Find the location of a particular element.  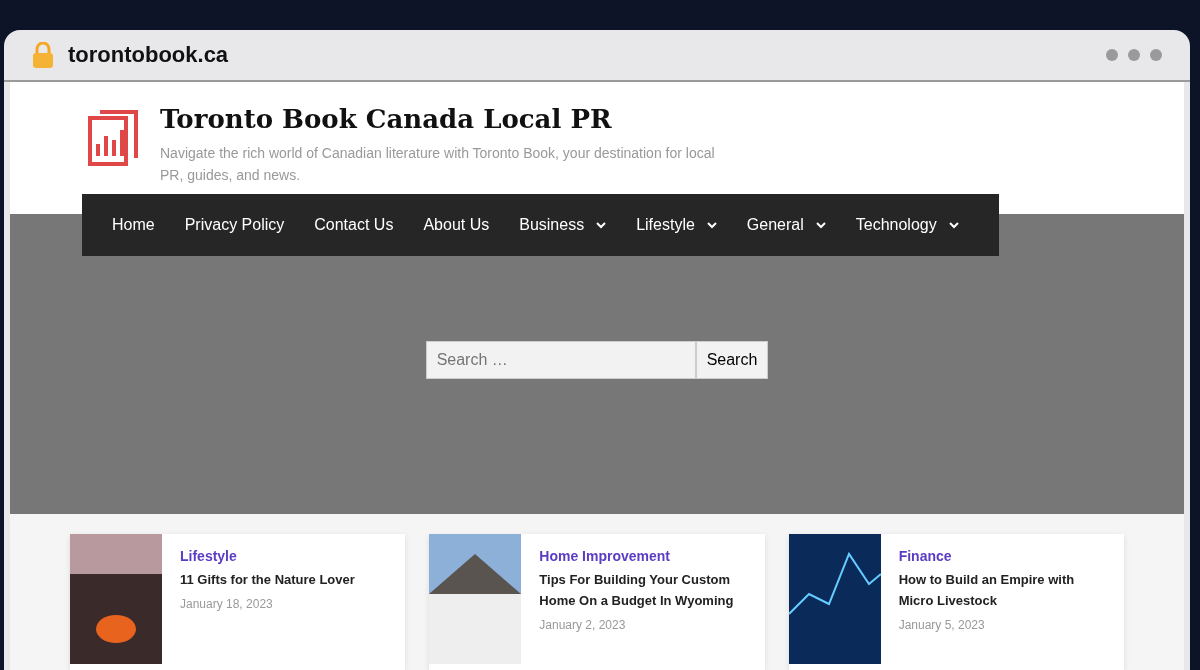

search-button: Search is located at coordinates (732, 360).